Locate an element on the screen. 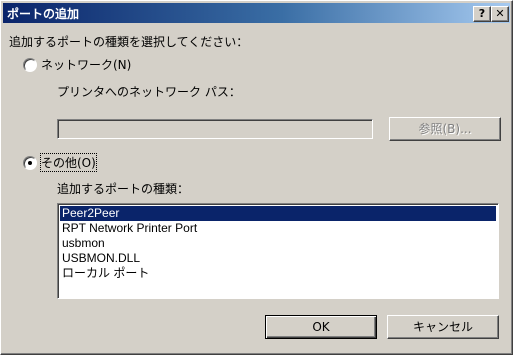 Image resolution: width=513 pixels, height=355 pixels. list-item: ローカル ポート is located at coordinates (278, 273).